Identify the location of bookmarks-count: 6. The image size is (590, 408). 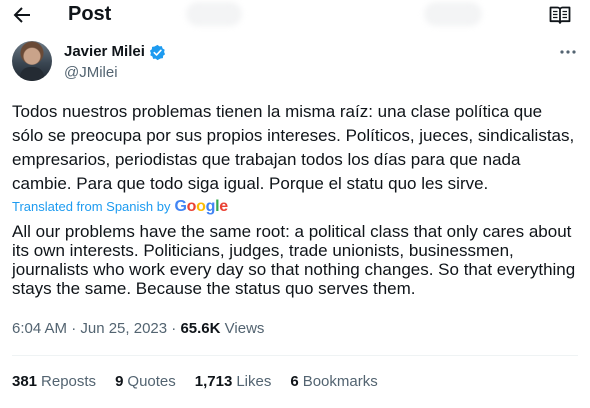
(294, 381).